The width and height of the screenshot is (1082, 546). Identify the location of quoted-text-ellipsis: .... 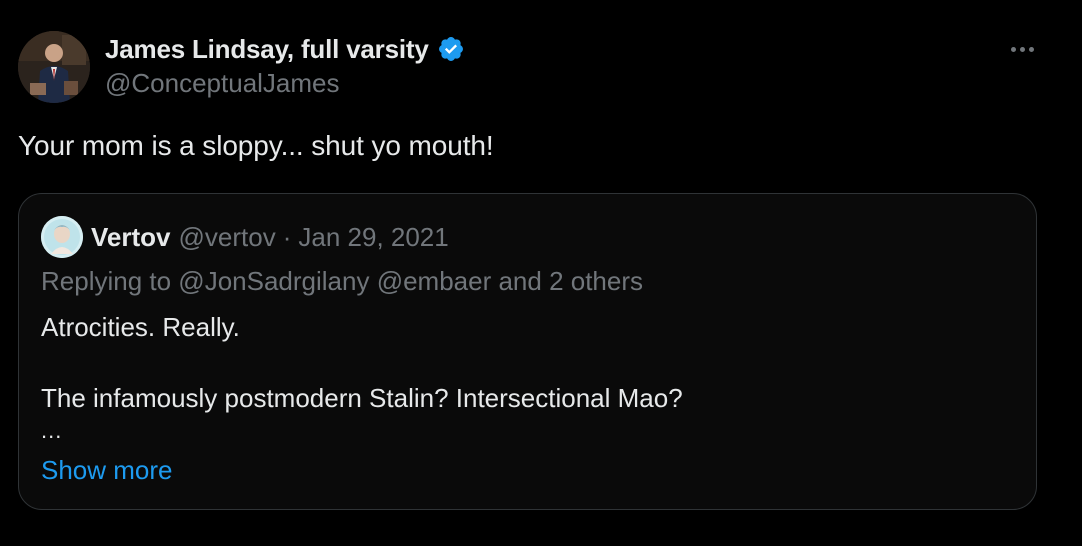
(52, 430).